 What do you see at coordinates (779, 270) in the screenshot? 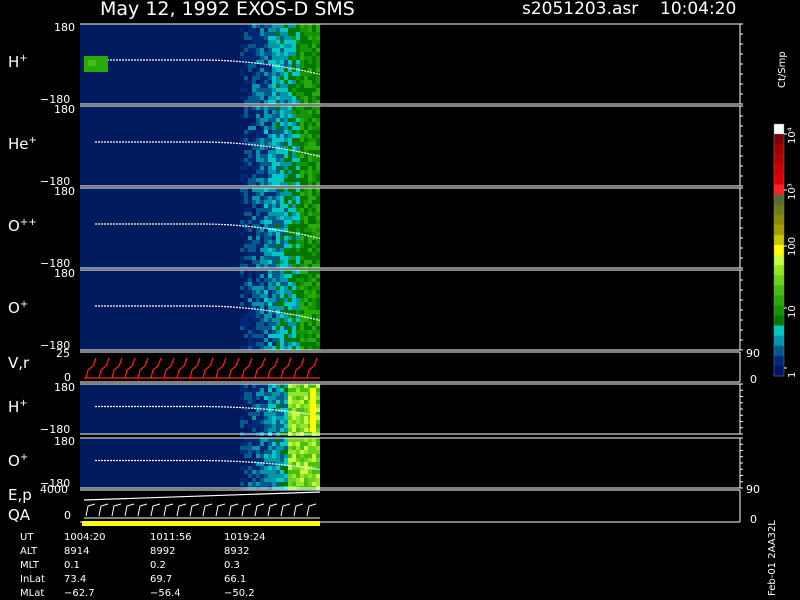
I see `colorbar-segment` at bounding box center [779, 270].